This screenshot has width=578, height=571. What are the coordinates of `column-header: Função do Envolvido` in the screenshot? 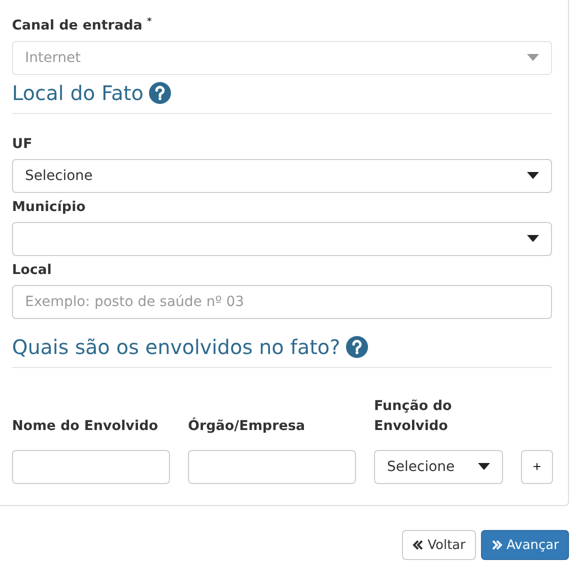 It's located at (413, 416).